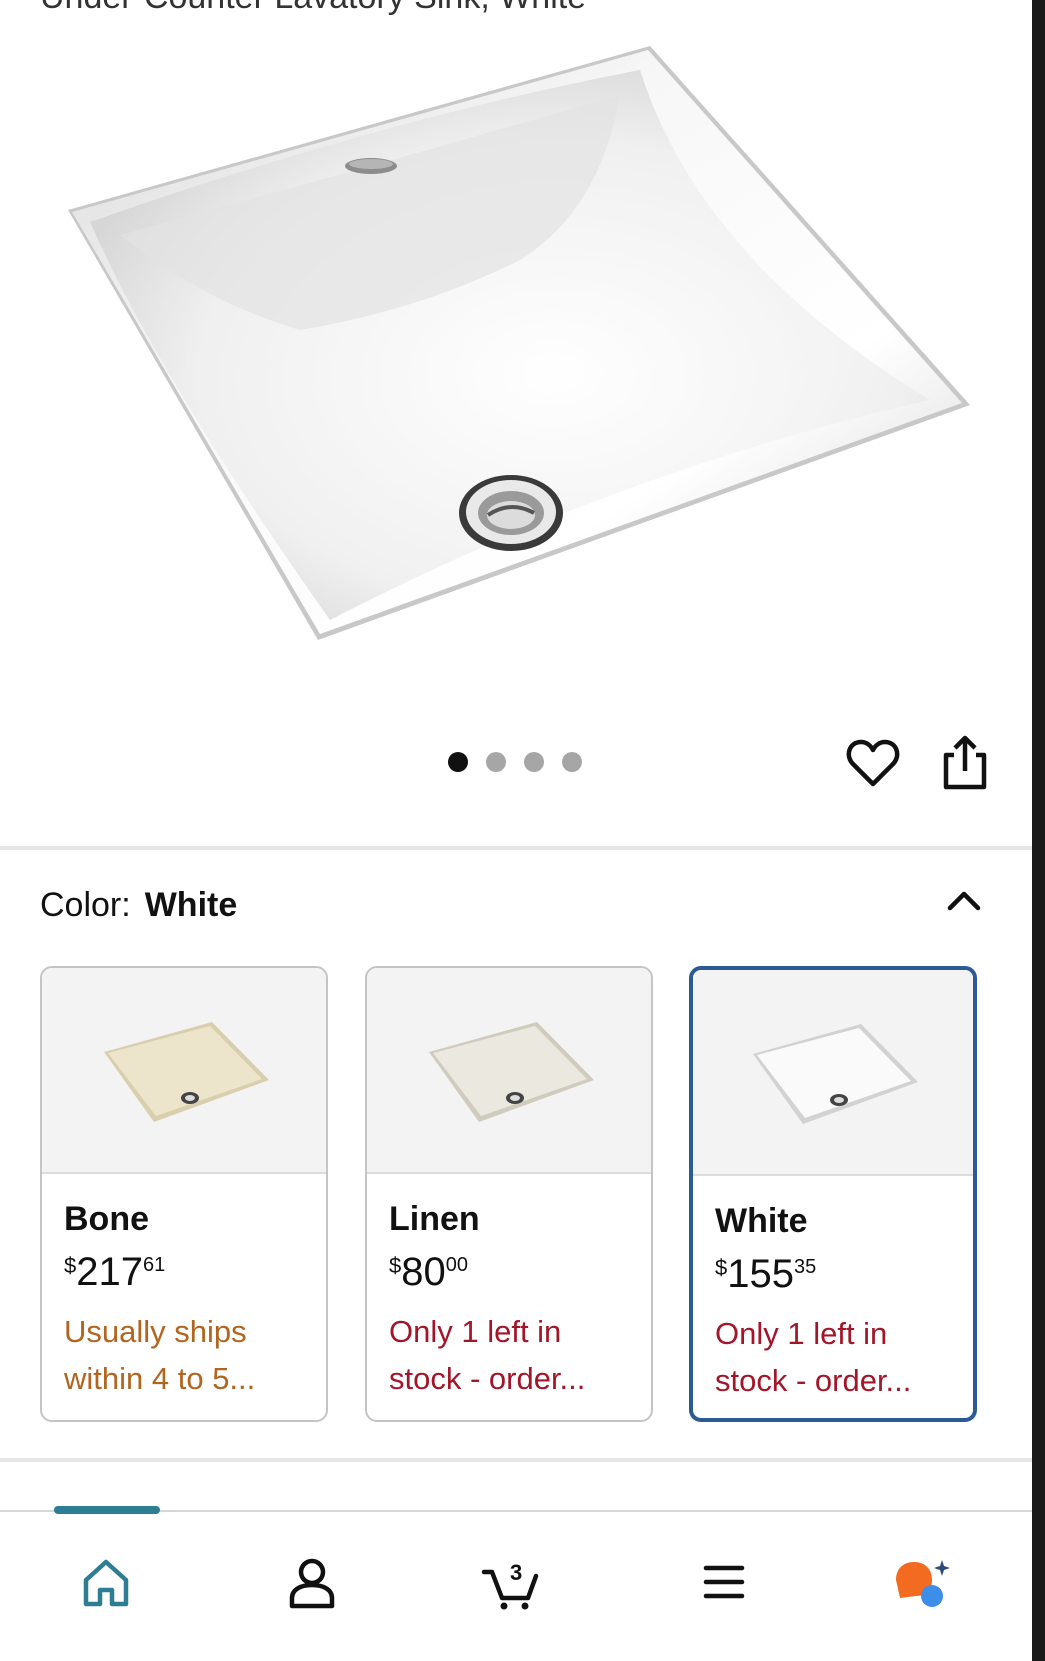 The height and width of the screenshot is (1661, 1045). I want to click on active-tab-indicator, so click(107, 1510).